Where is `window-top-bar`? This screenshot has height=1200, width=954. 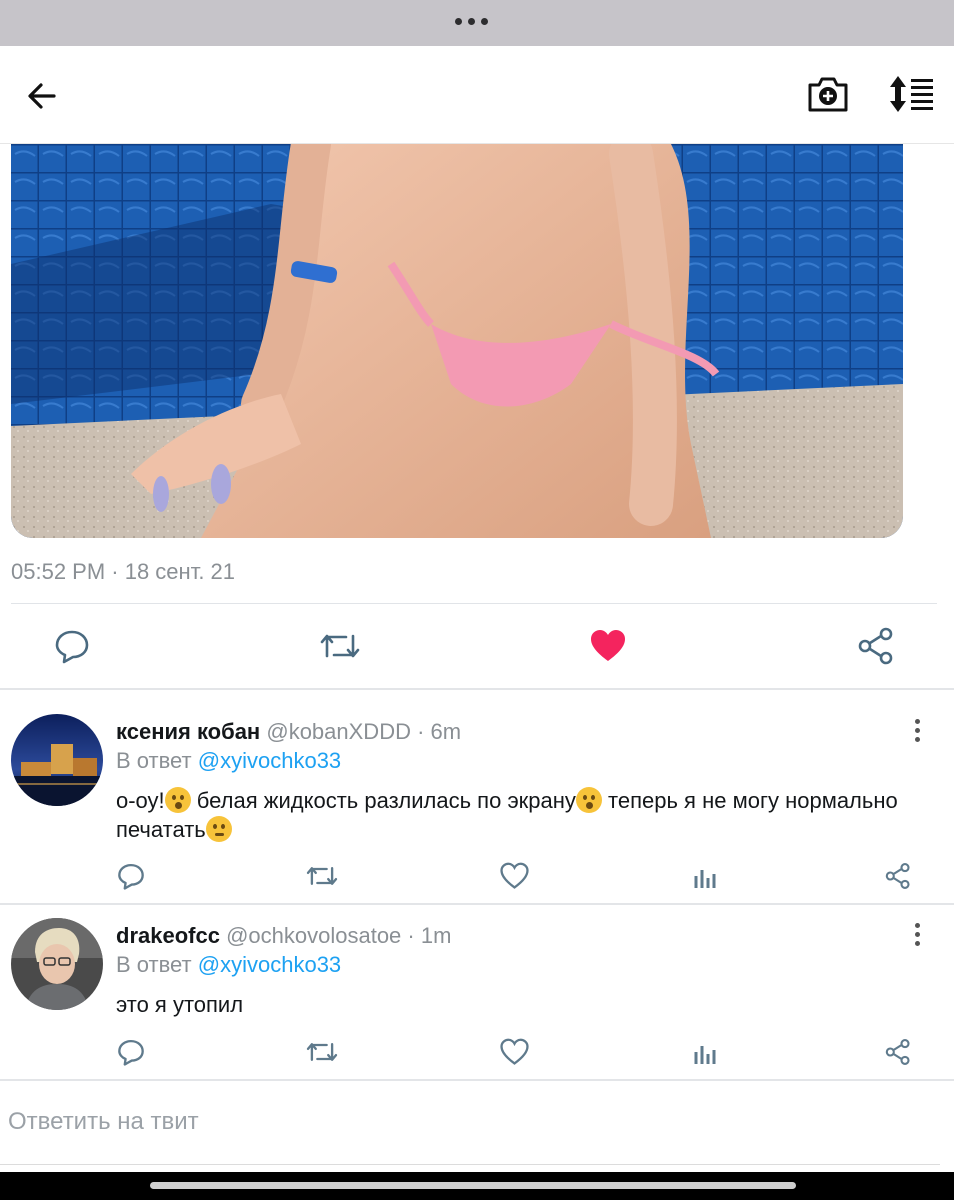
window-top-bar is located at coordinates (477, 23).